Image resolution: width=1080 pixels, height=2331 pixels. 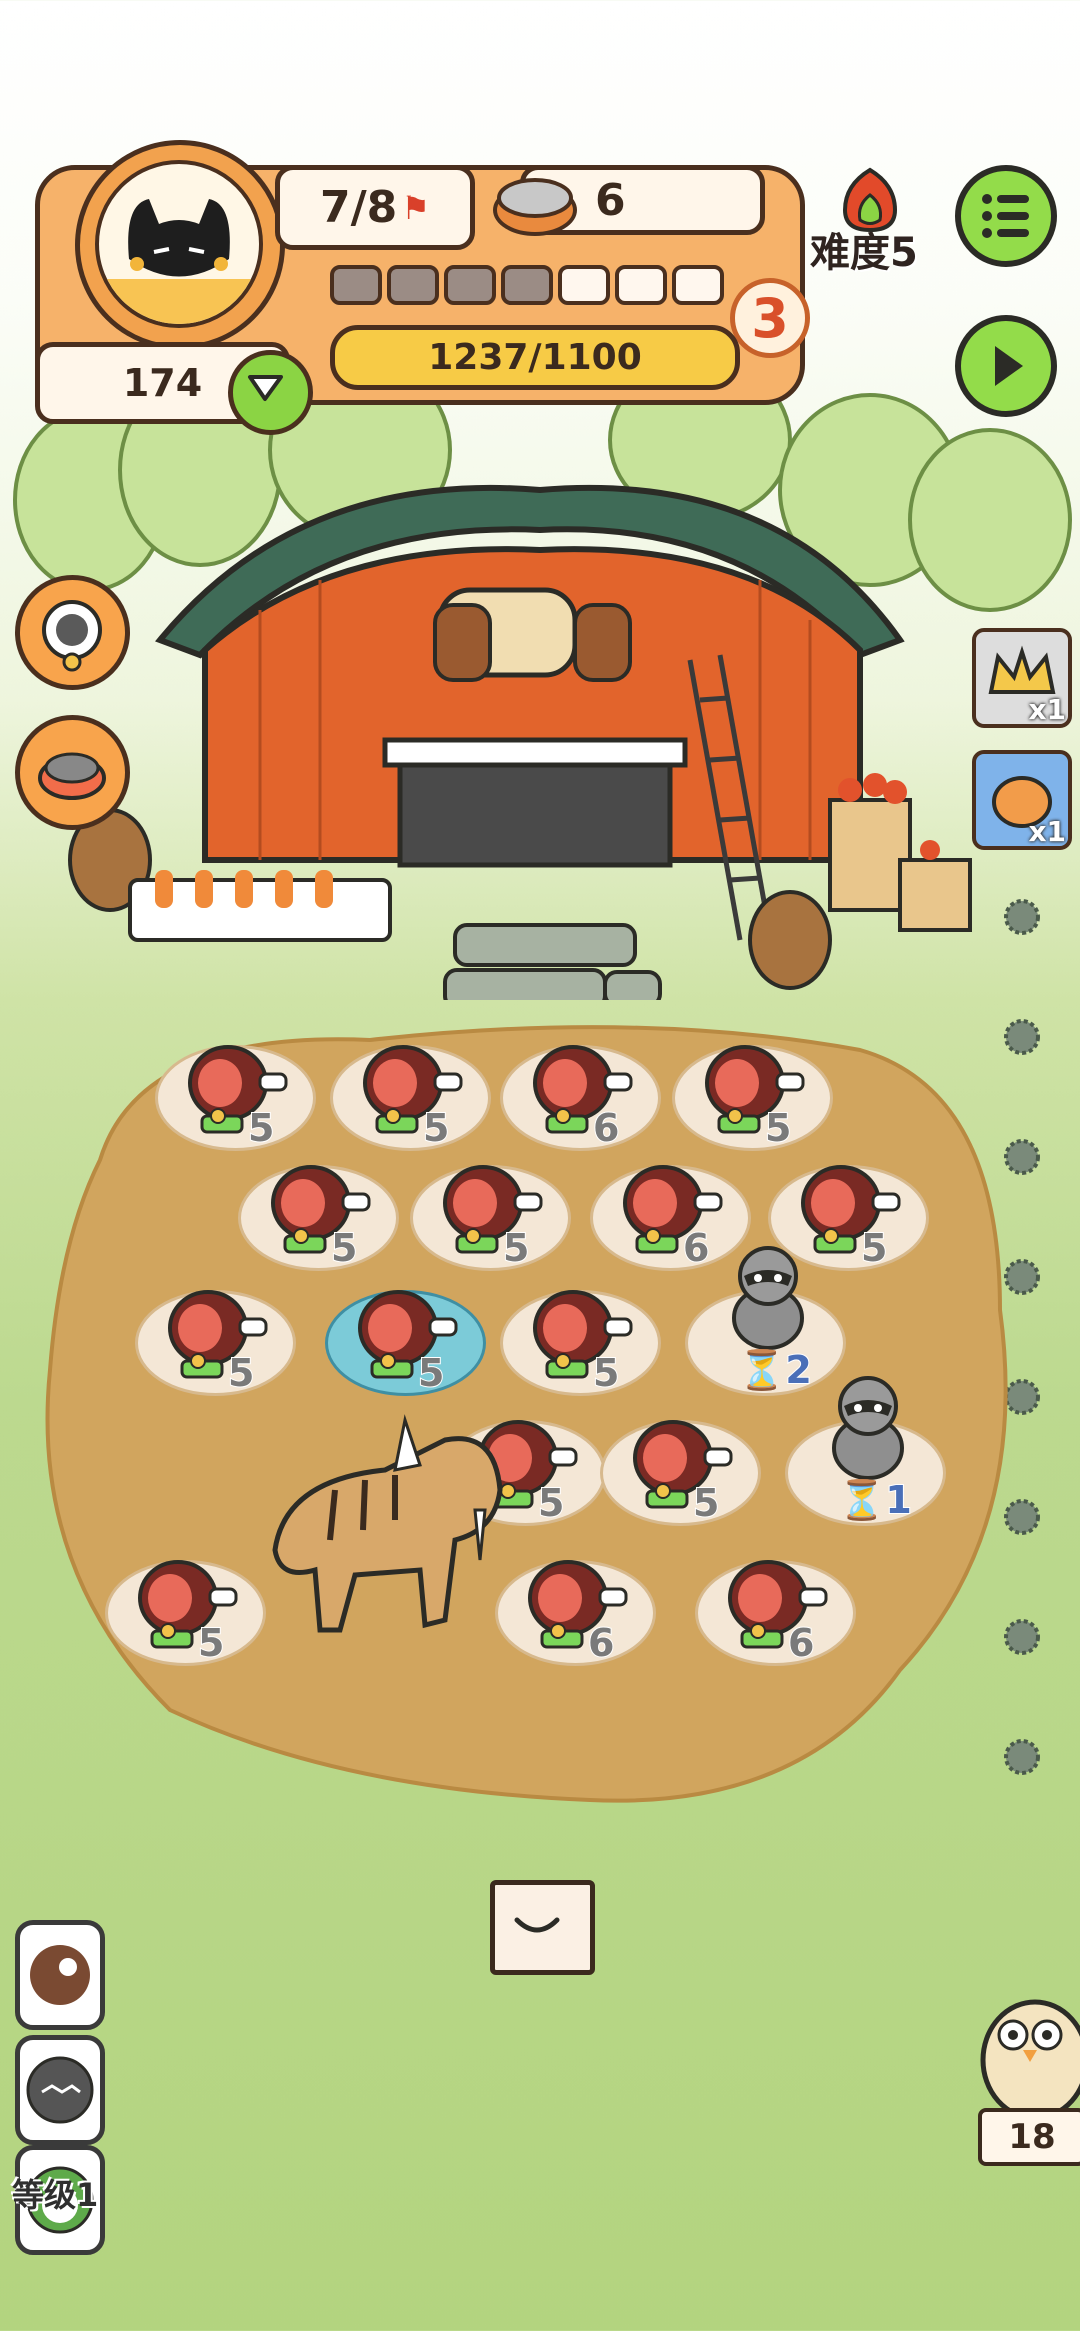 I want to click on cat-face-icon, so click(x=60, y=2090).